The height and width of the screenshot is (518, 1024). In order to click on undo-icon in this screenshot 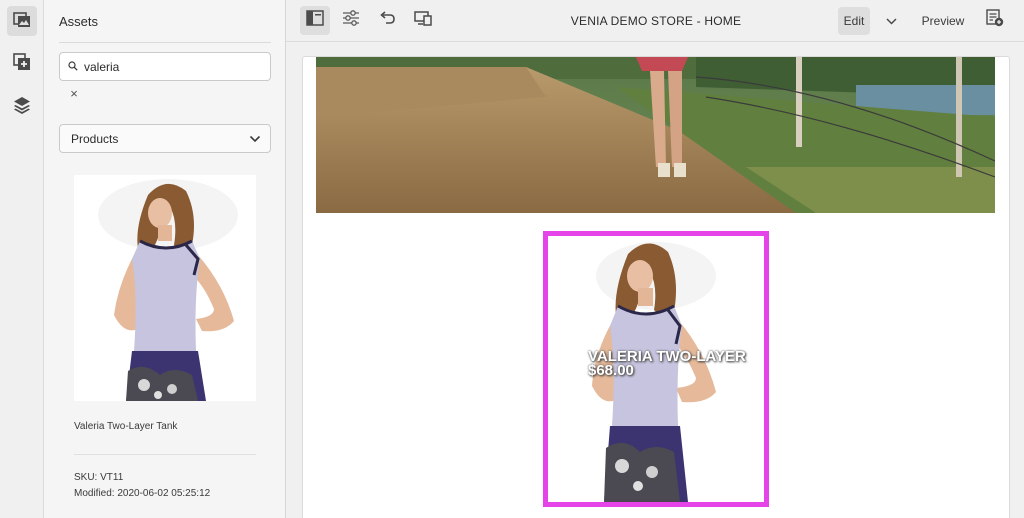, I will do `click(387, 20)`.